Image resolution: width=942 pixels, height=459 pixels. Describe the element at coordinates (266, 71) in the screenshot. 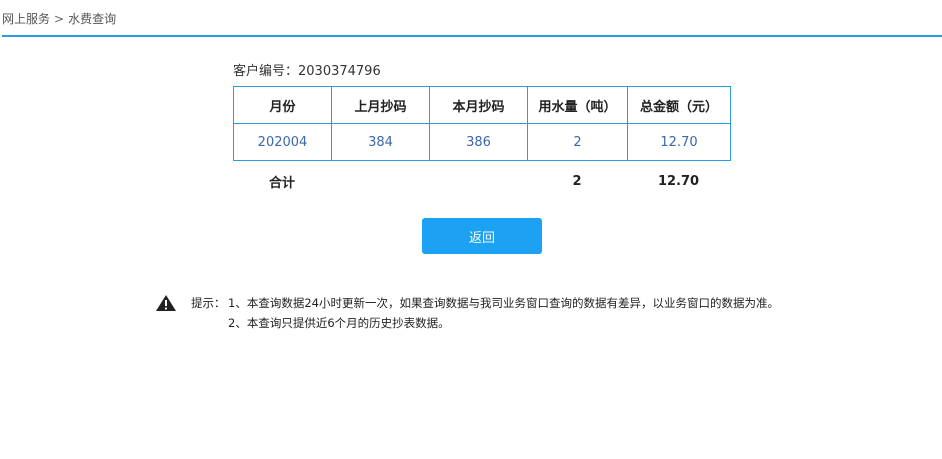

I see `customer-label: 客户编号：` at that location.